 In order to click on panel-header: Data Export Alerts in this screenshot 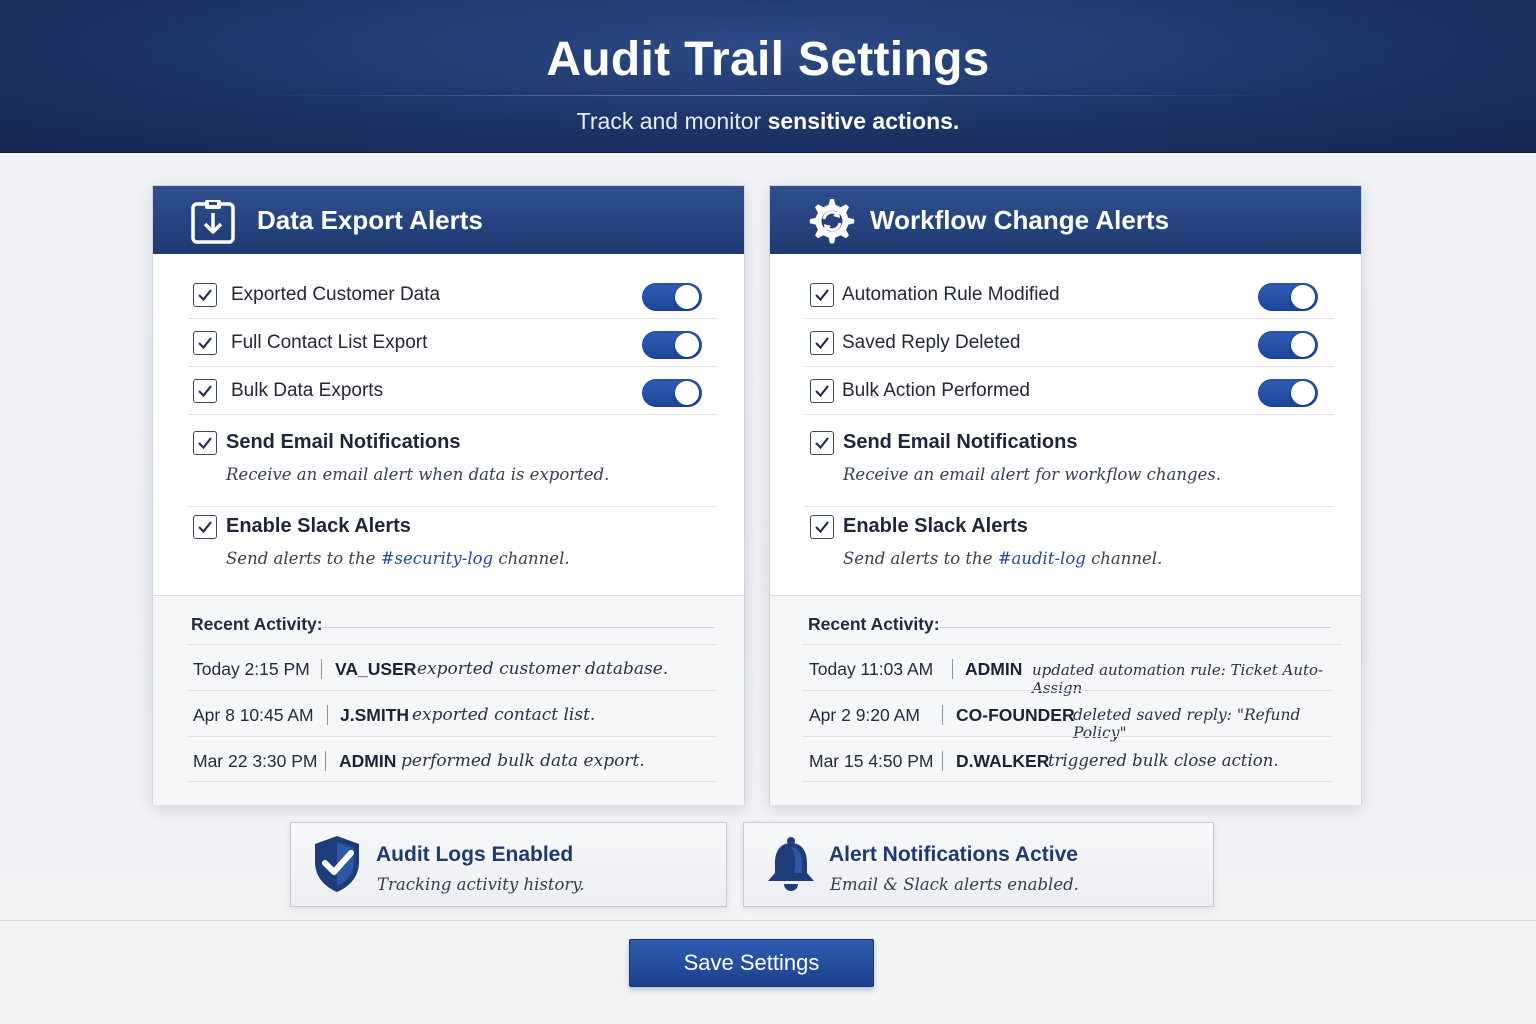, I will do `click(448, 220)`.